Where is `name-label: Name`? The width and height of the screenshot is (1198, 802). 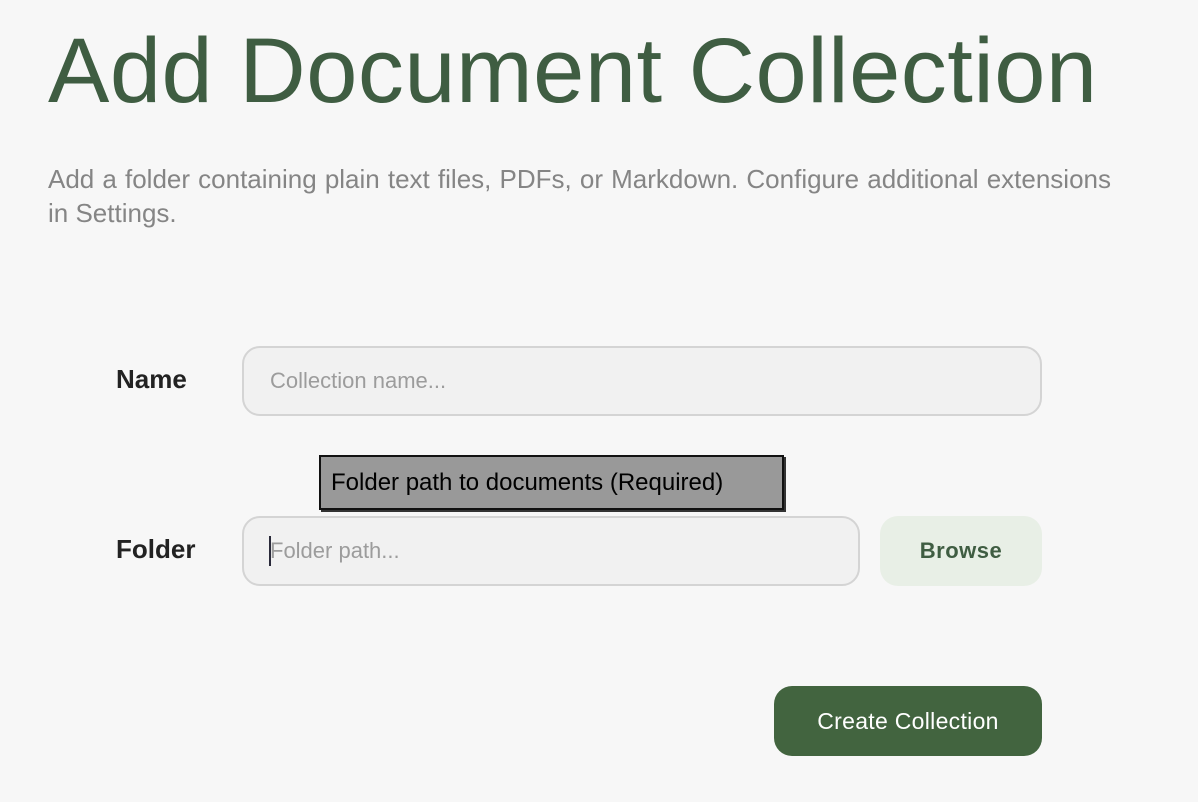
name-label: Name is located at coordinates (151, 379).